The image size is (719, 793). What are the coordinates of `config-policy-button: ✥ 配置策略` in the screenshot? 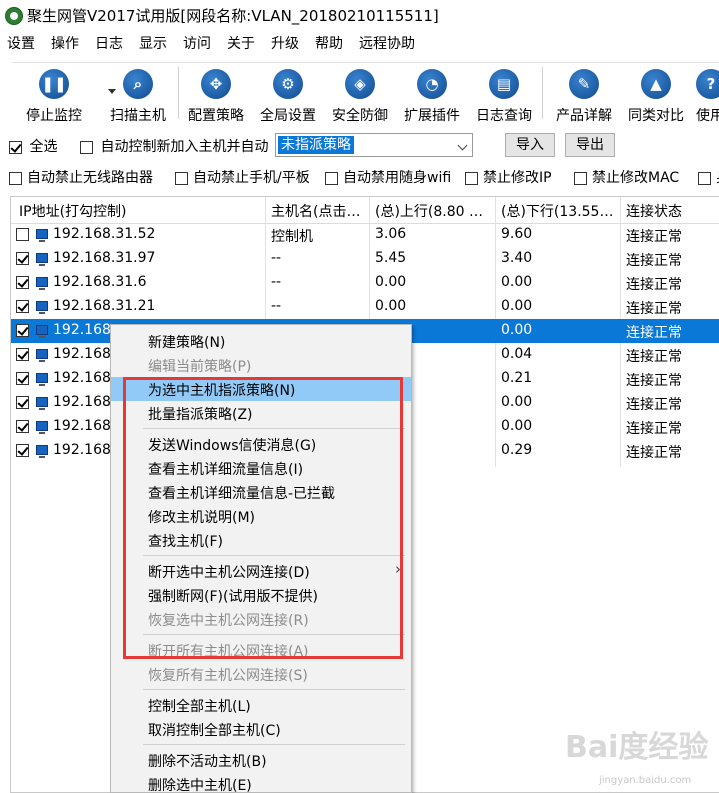 It's located at (216, 96).